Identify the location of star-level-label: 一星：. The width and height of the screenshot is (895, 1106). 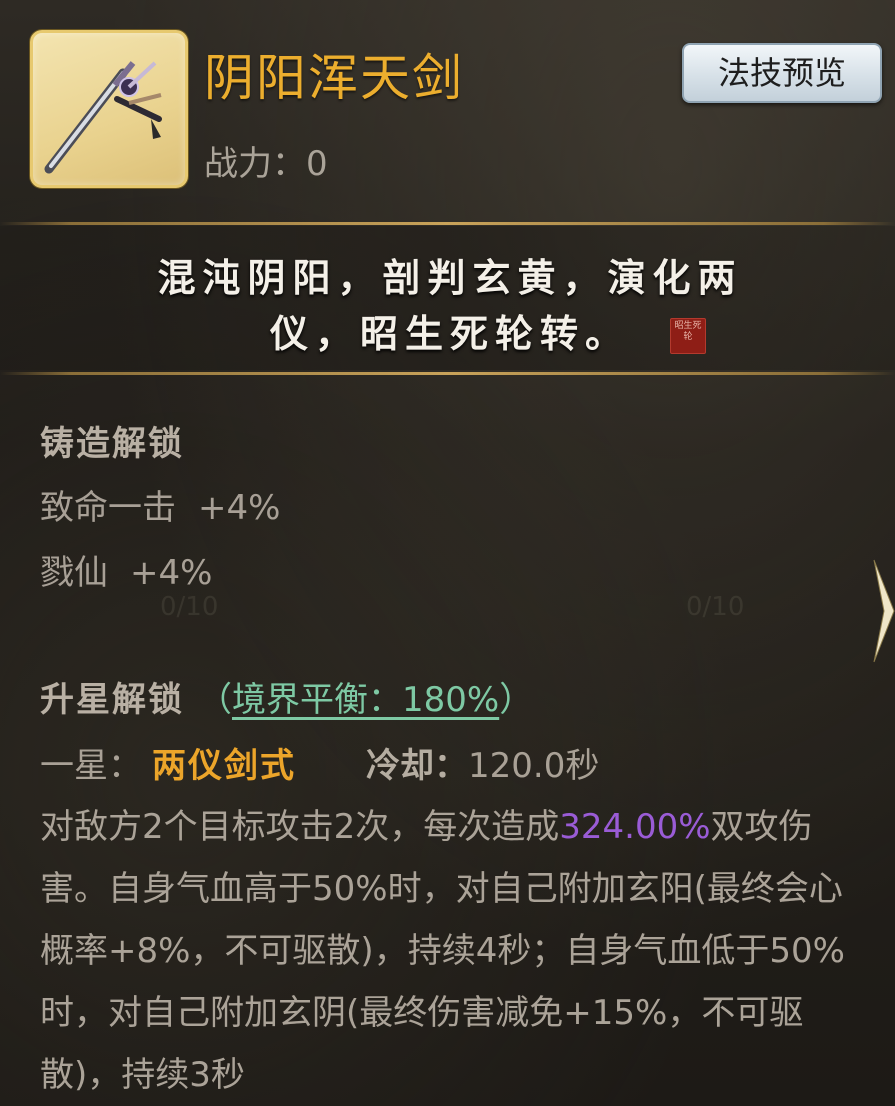
(91, 766).